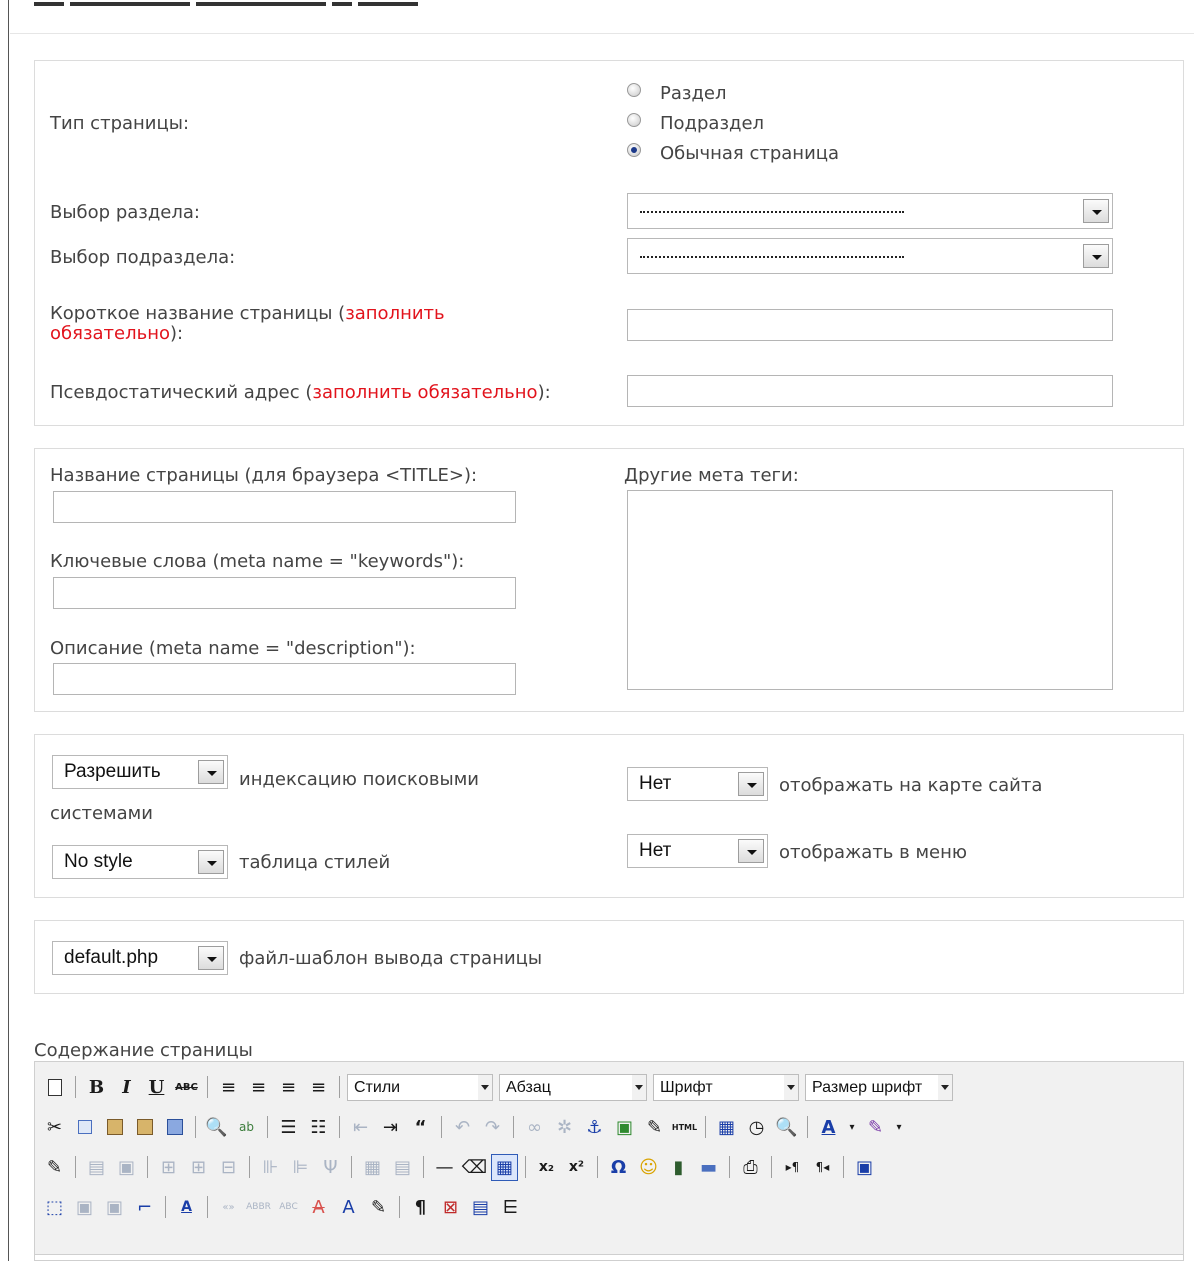 This screenshot has height=1261, width=1194. What do you see at coordinates (726, 1087) in the screenshot?
I see `font-combo: Шрифт` at bounding box center [726, 1087].